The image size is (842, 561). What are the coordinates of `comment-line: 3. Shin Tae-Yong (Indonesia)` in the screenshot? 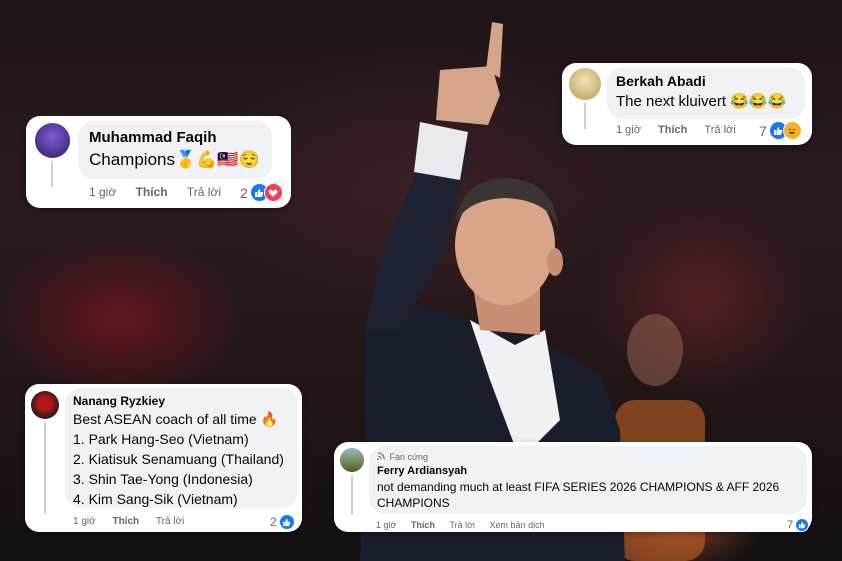 It's located at (163, 479).